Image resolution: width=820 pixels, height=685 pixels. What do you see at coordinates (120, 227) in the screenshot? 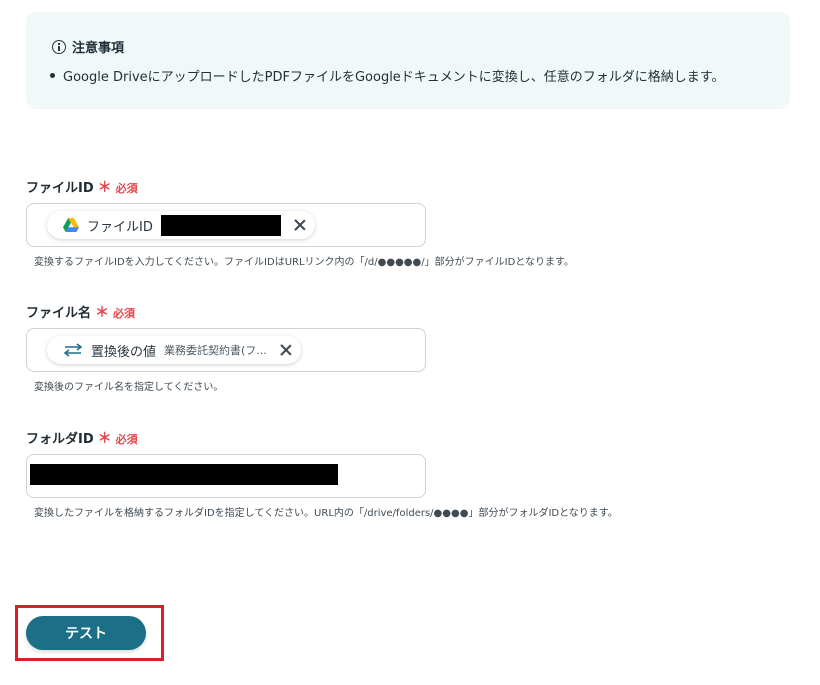
I see `file-id-chip-label: ファイルID` at bounding box center [120, 227].